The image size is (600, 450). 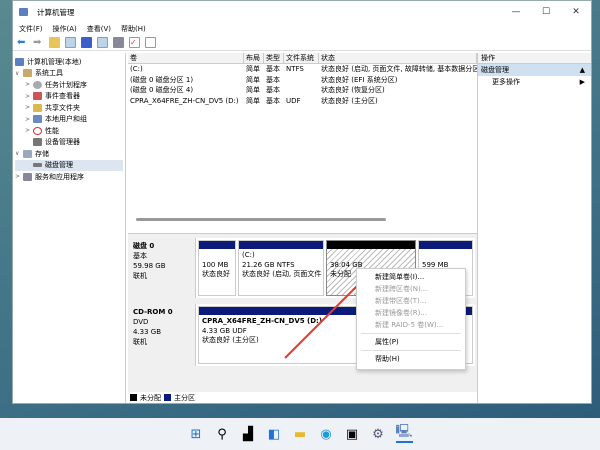 I want to click on start-icon: ⊞, so click(x=196, y=434).